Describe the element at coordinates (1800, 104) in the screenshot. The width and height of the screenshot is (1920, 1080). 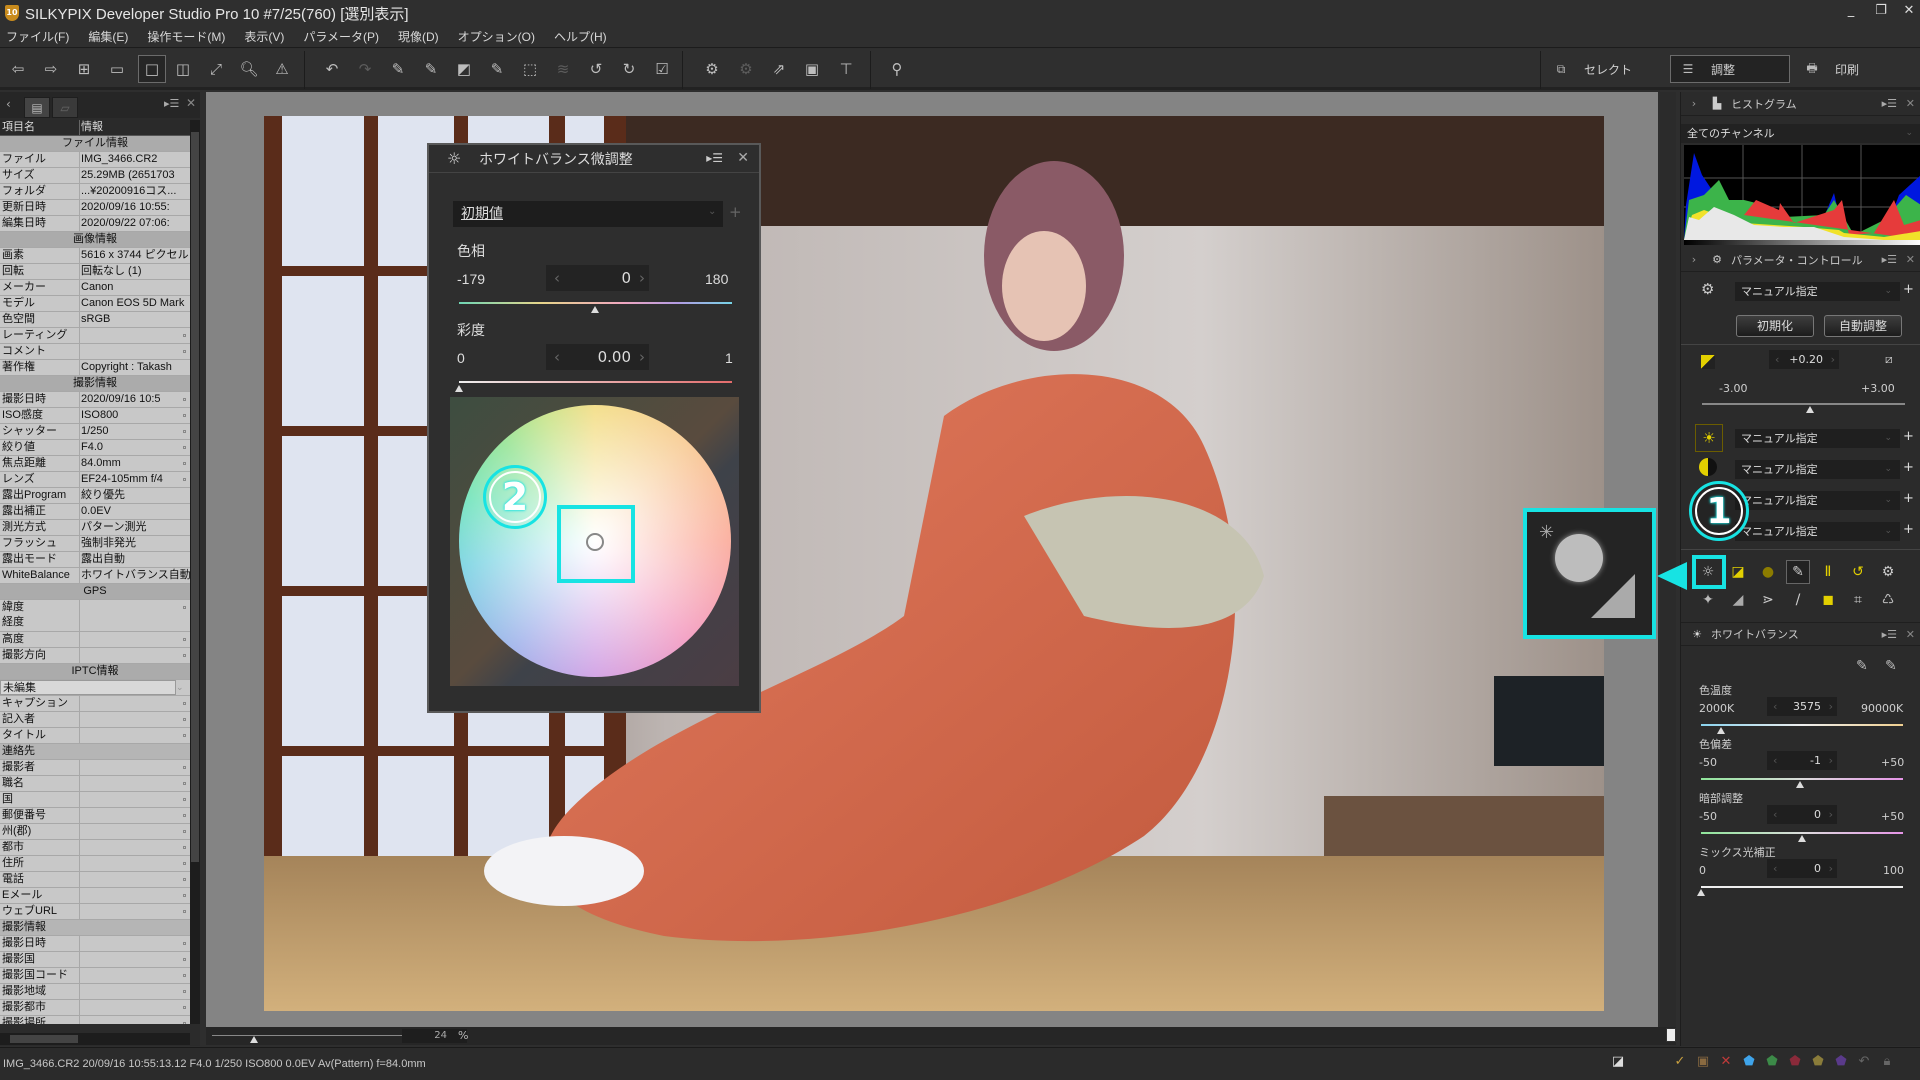
I see `histogram-header: › ▙ ヒストグラム ▸☰ ✕` at that location.